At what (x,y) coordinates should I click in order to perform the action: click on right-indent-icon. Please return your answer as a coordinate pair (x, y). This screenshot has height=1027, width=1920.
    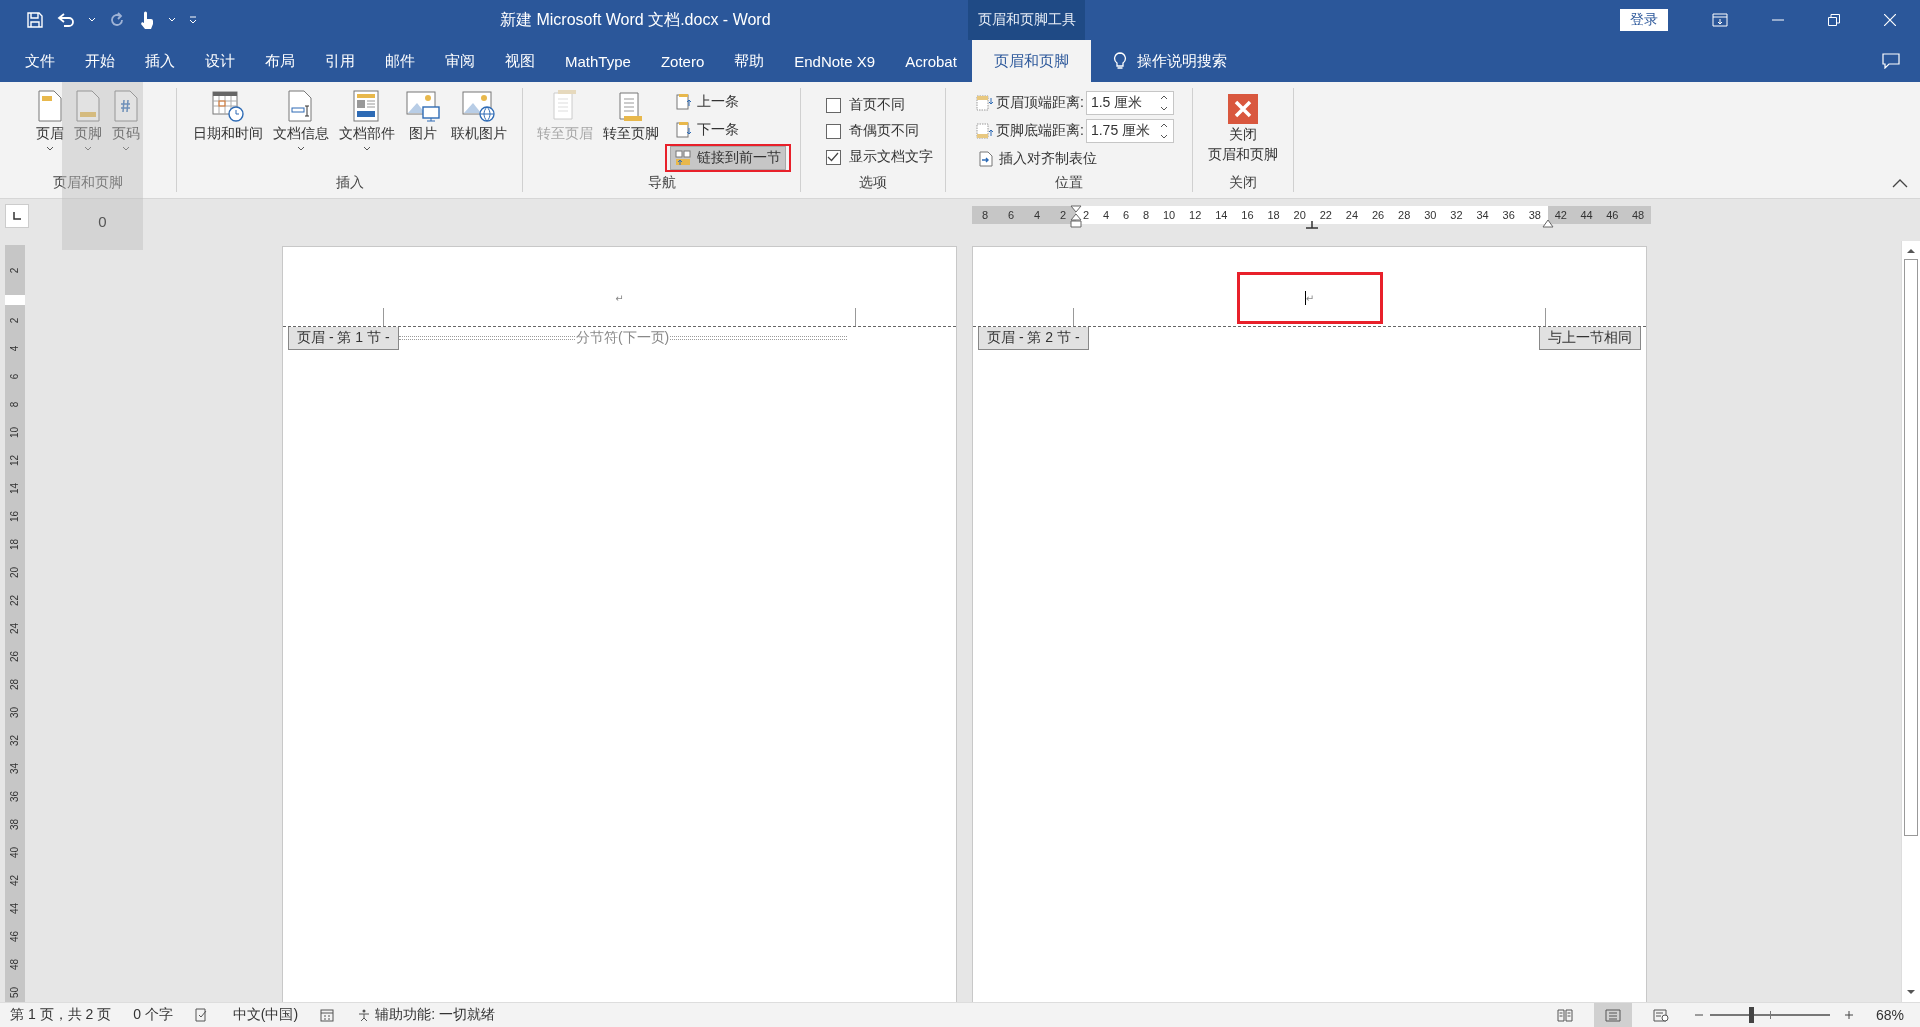
    Looking at the image, I should click on (1548, 223).